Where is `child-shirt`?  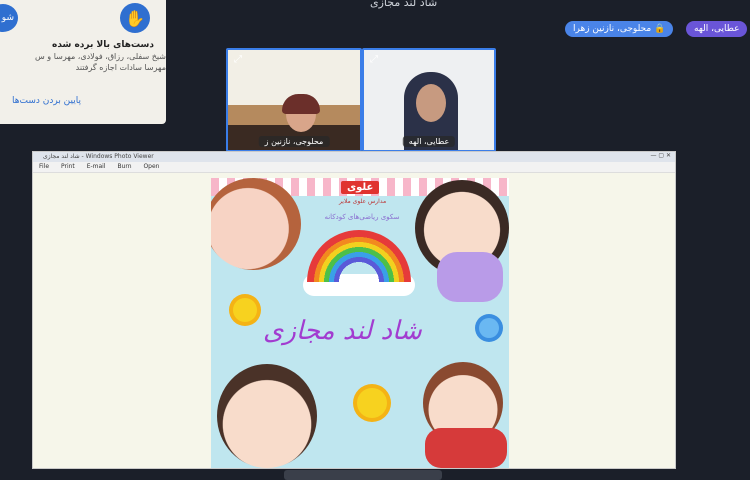
child-shirt is located at coordinates (466, 448).